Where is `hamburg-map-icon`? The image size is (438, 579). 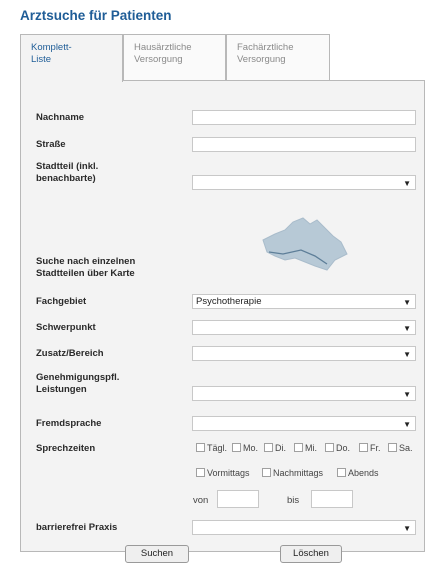 hamburg-map-icon is located at coordinates (305, 243).